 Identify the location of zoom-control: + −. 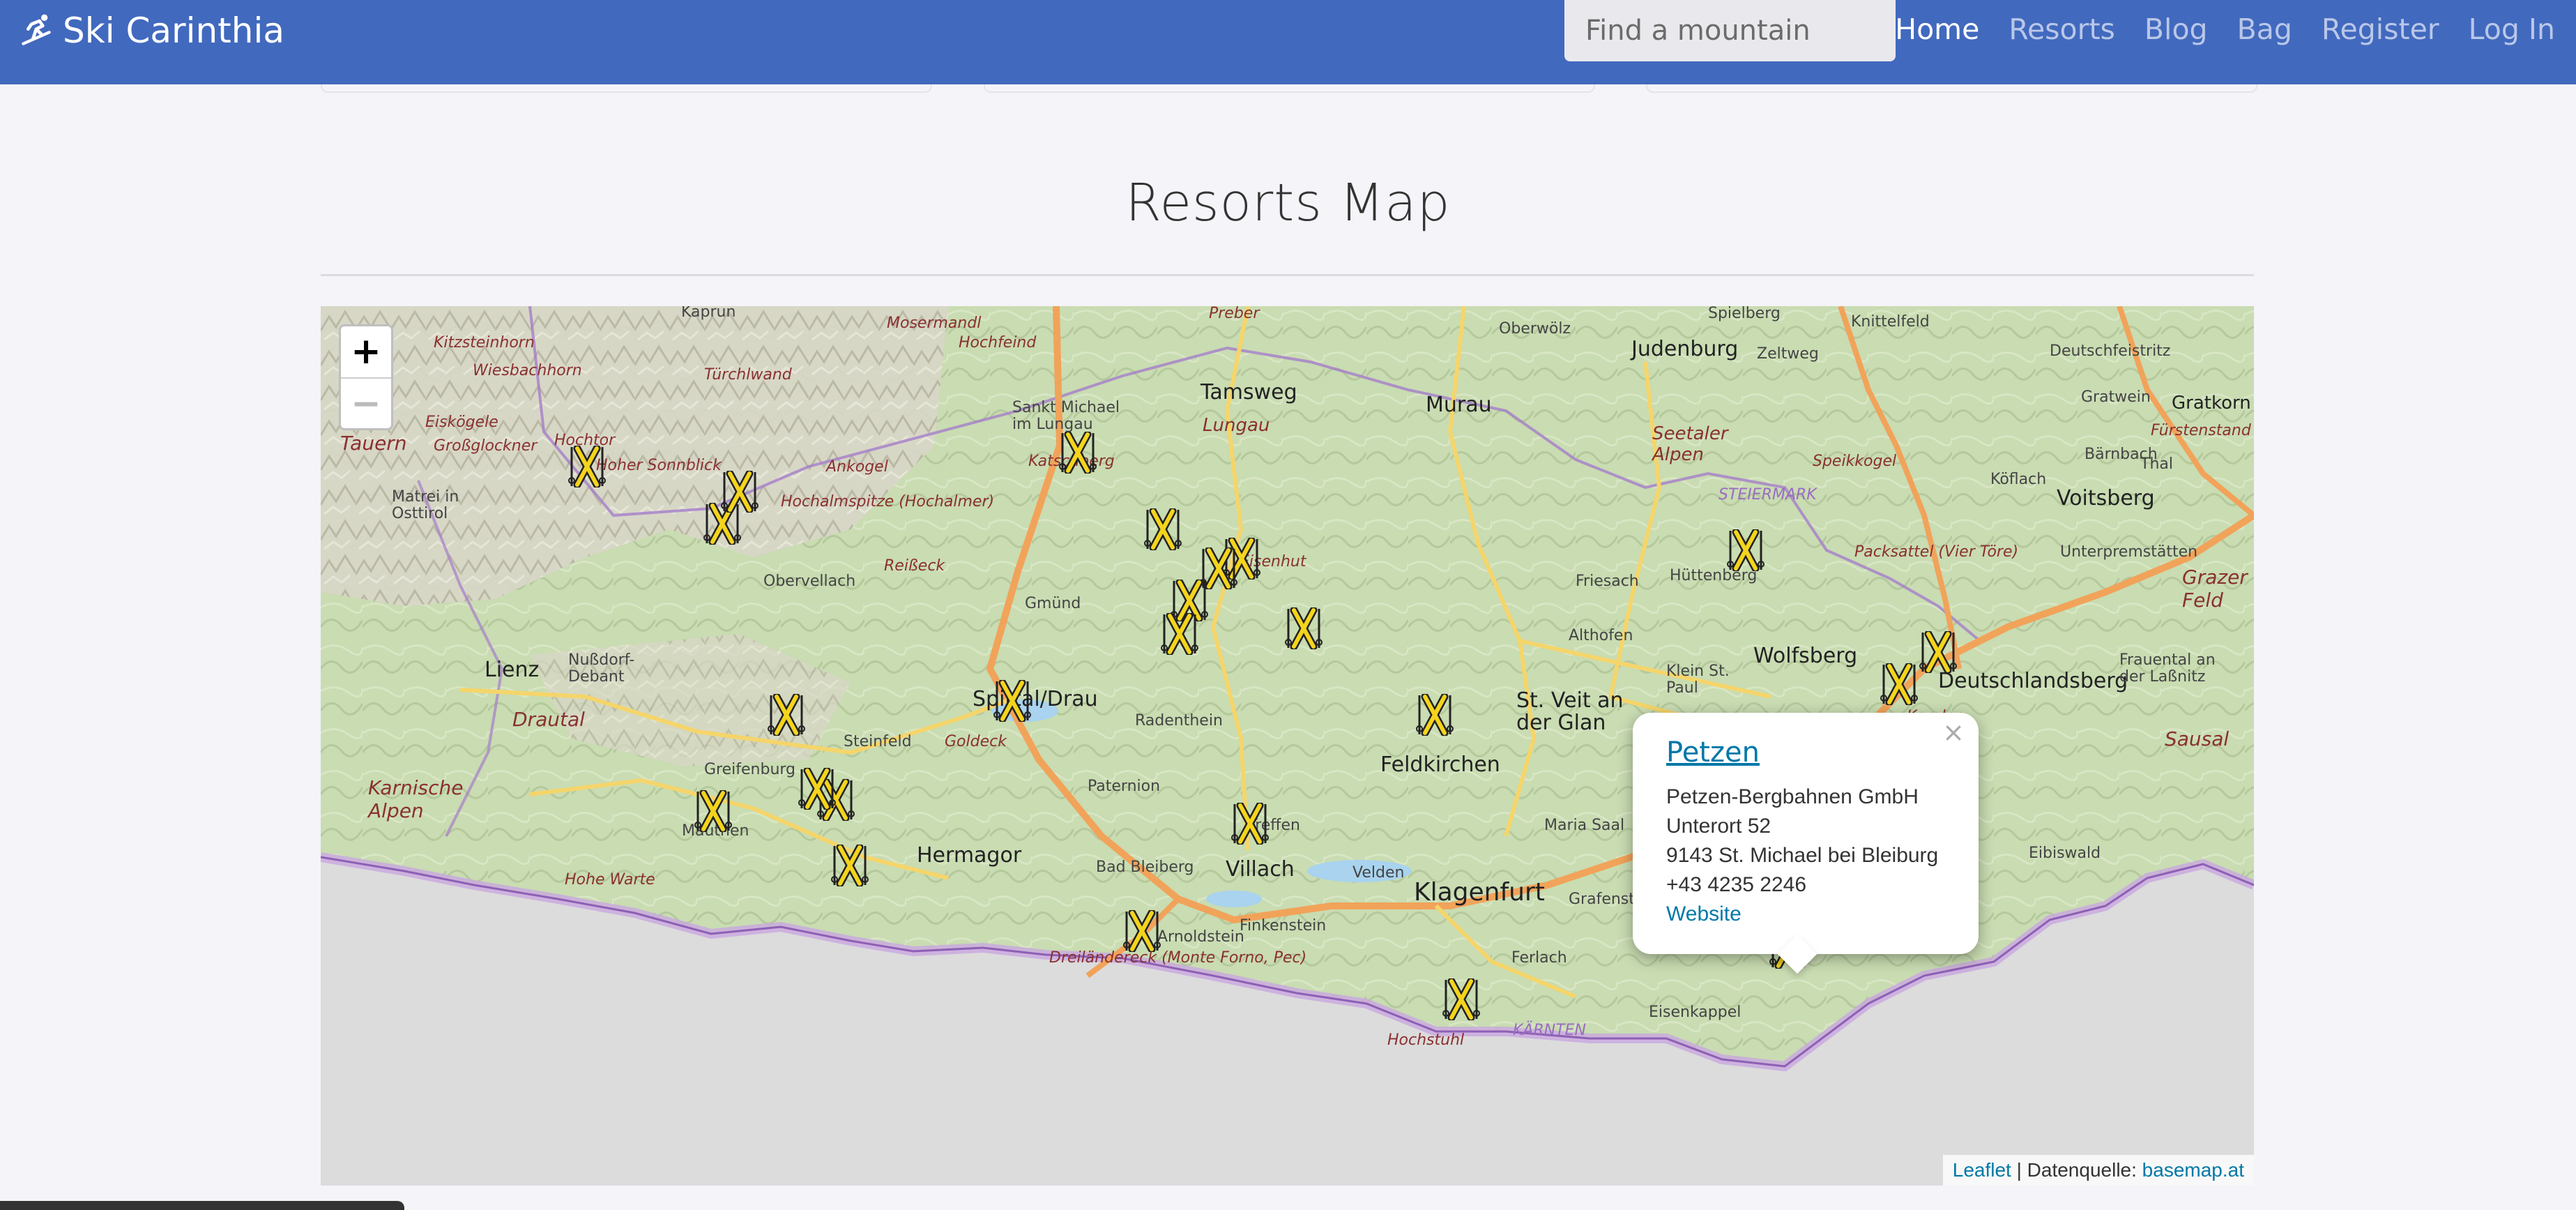
(366, 377).